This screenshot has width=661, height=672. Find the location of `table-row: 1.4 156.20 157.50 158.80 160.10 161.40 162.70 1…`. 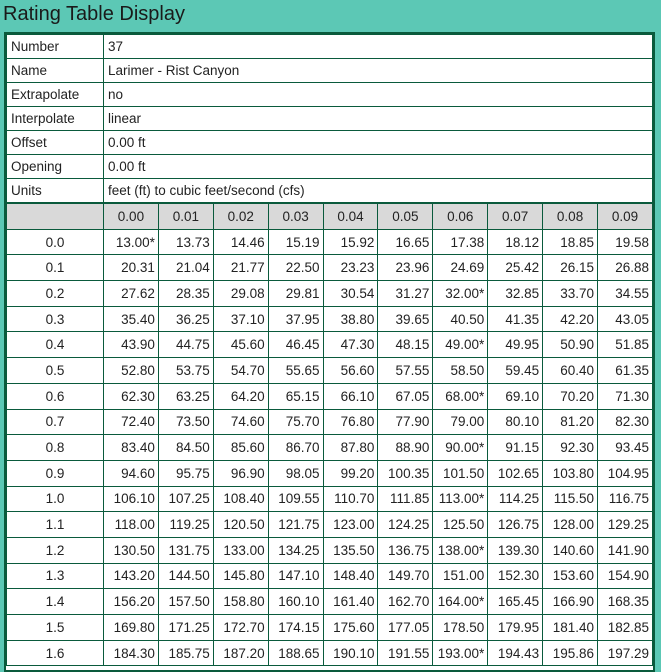

table-row: 1.4 156.20 157.50 158.80 160.10 161.40 162.70 1… is located at coordinates (329, 601).